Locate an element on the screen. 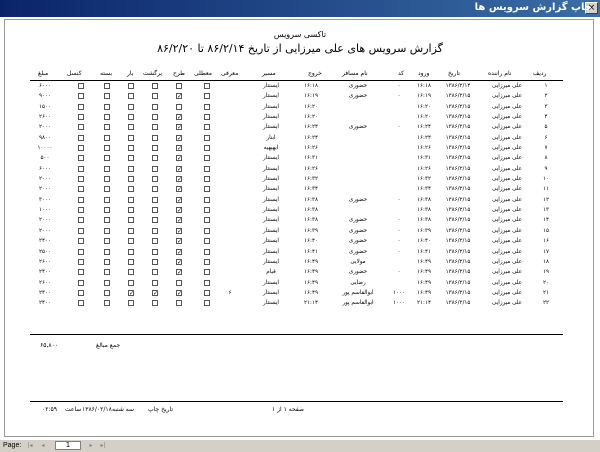 The height and width of the screenshot is (452, 600). cell-enter: ۱۶:۴۹ is located at coordinates (424, 261).